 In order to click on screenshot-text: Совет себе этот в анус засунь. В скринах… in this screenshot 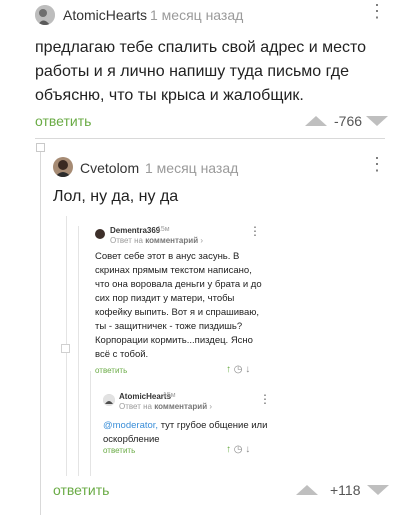, I will do `click(178, 291)`.